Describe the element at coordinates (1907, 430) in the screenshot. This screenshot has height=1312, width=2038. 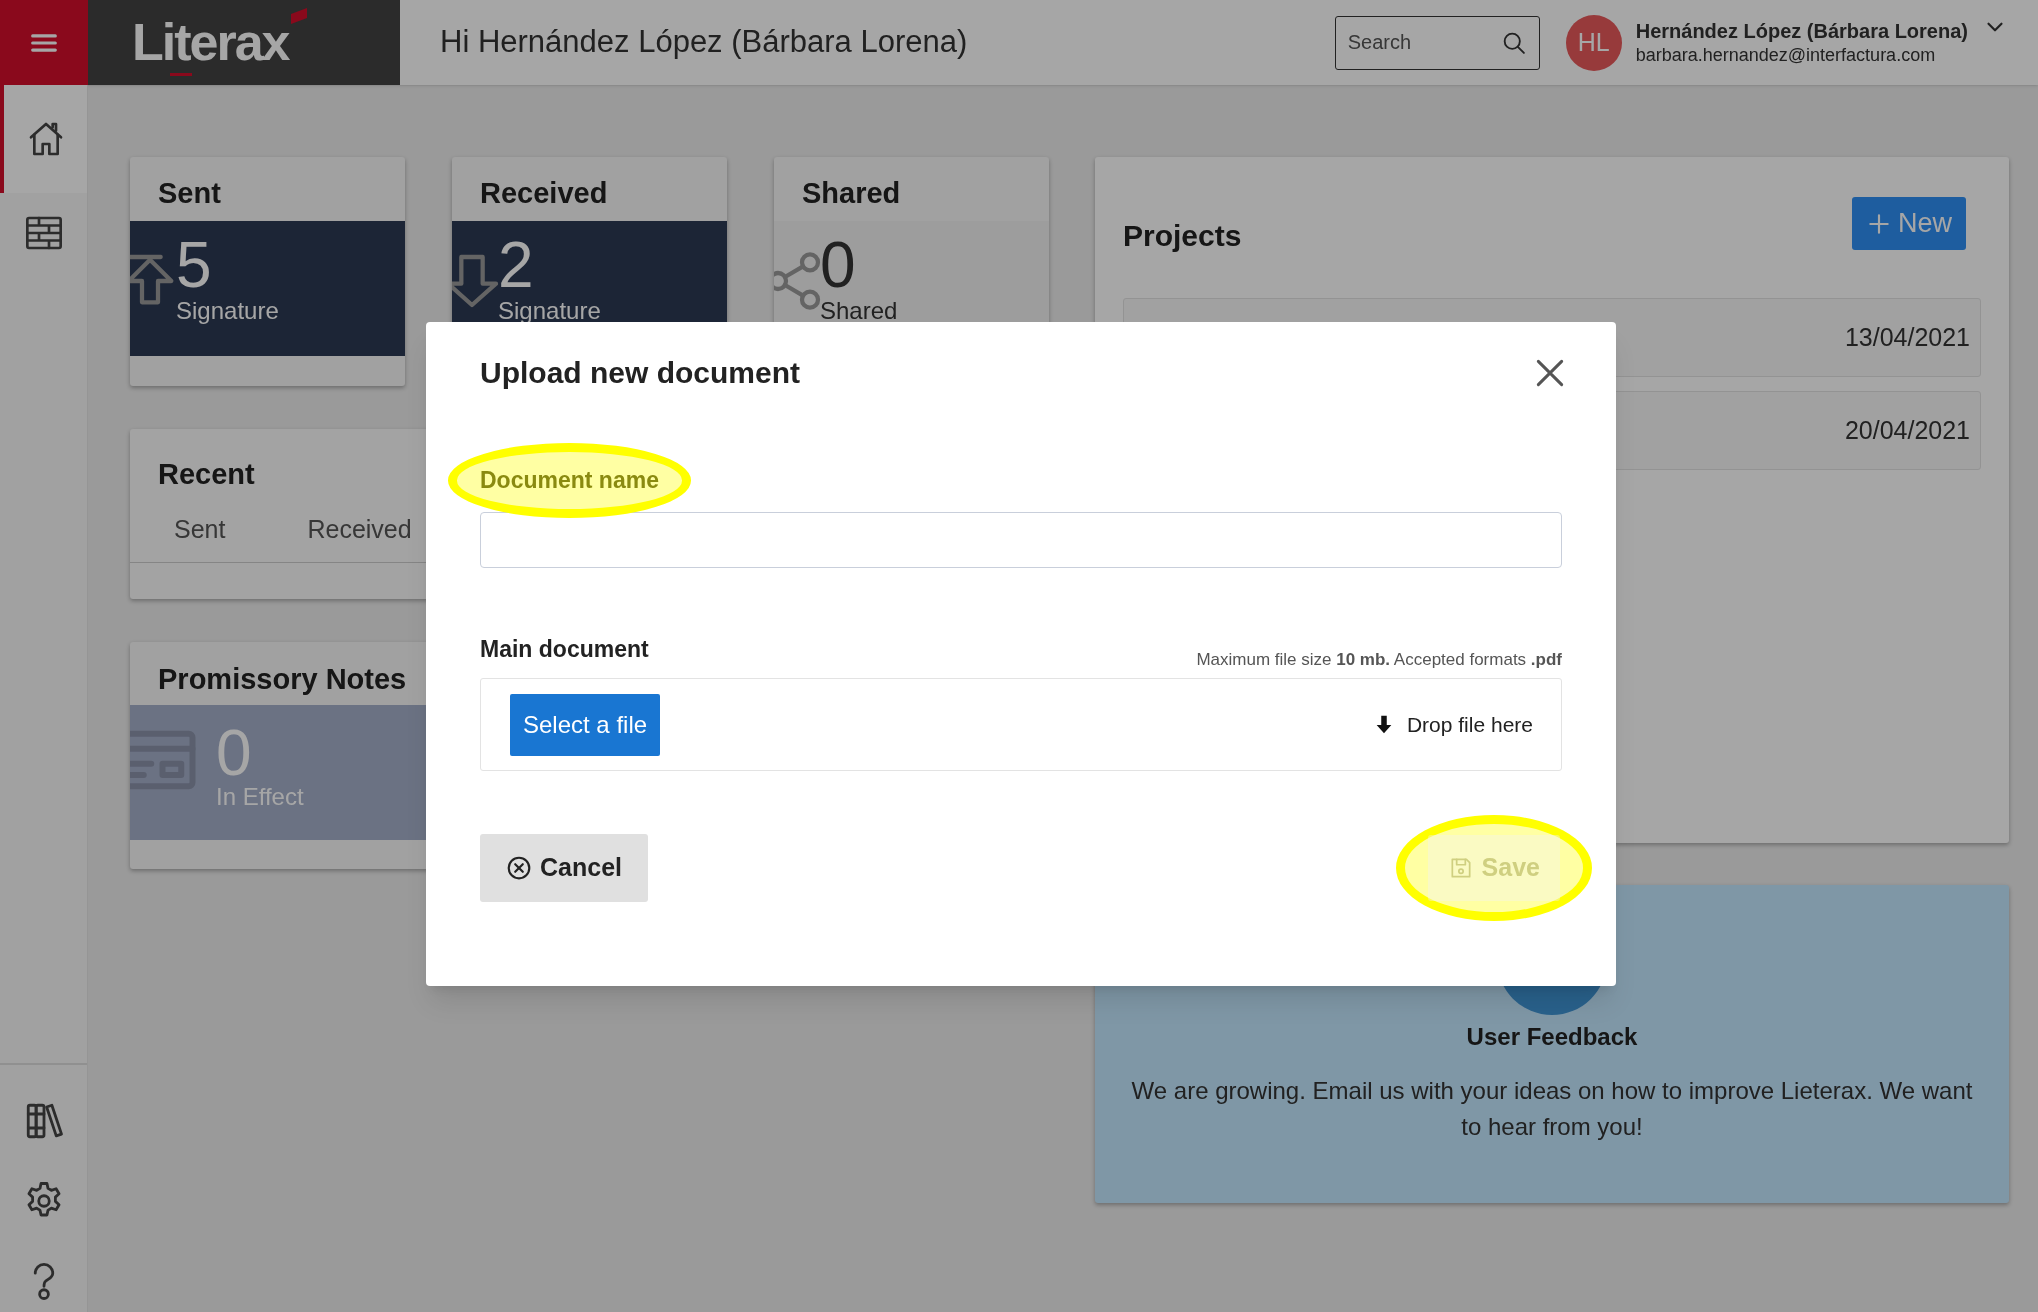
I see `date-text: 20/04/2021` at that location.